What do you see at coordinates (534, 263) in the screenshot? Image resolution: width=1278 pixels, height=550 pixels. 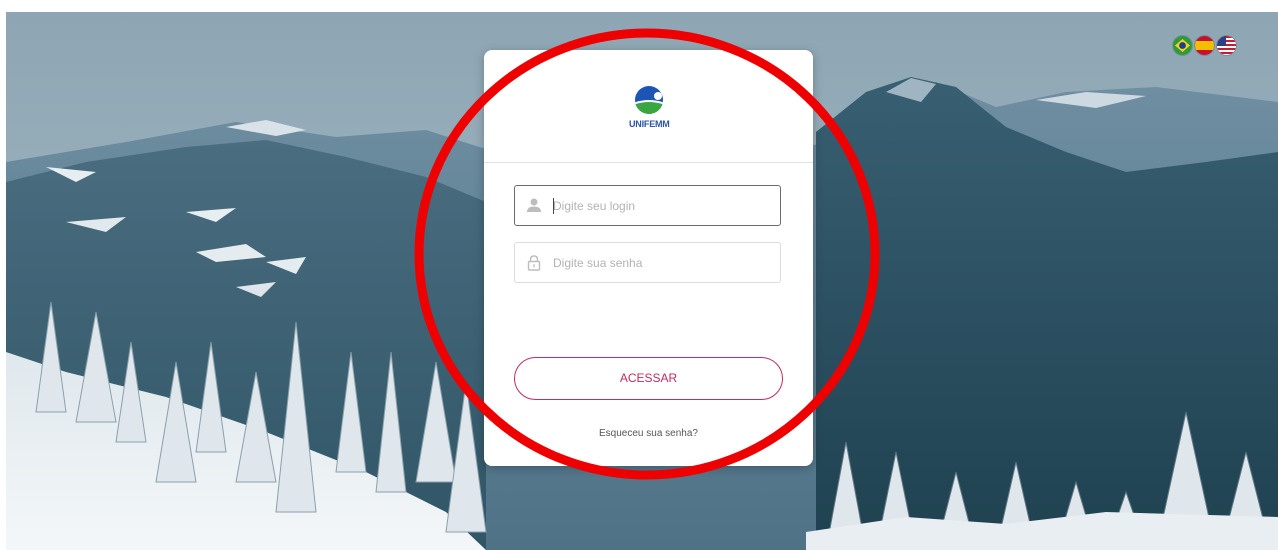 I see `lock-icon` at bounding box center [534, 263].